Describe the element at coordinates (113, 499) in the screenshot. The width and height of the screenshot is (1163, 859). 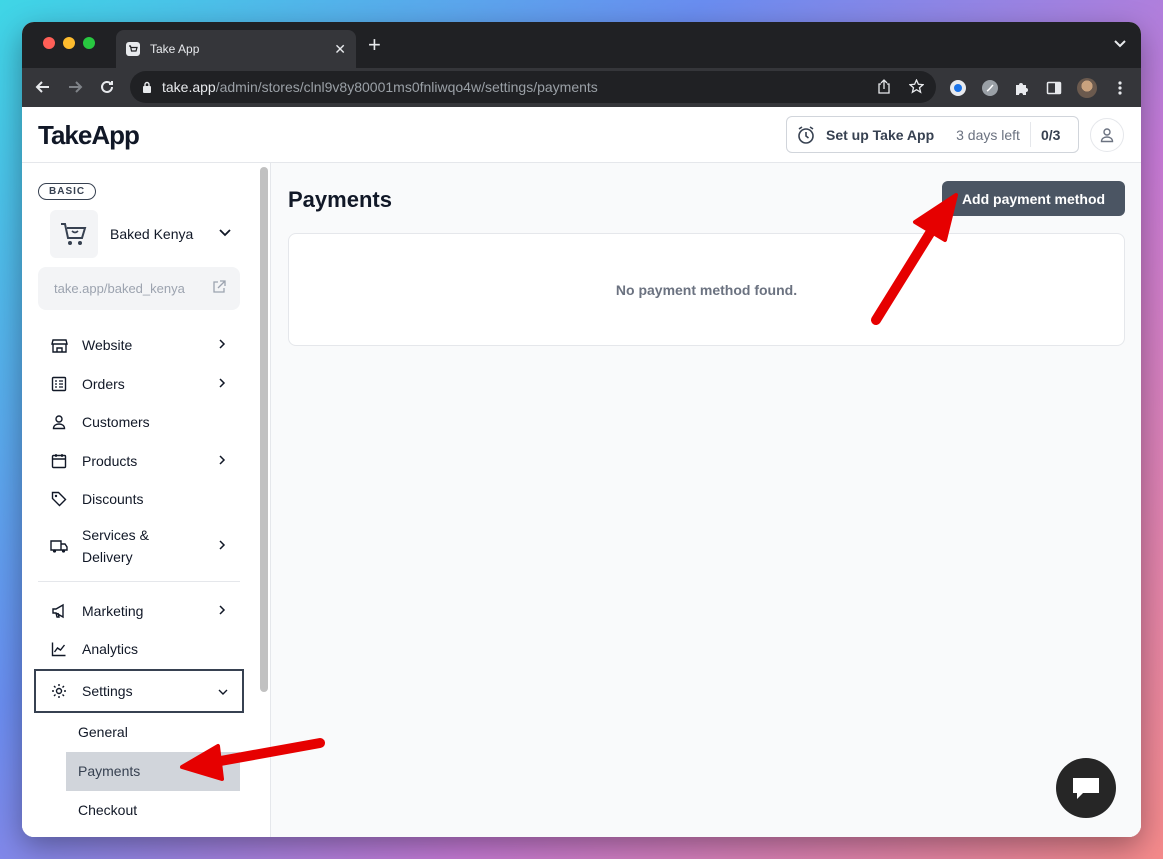
I see `sidebar-item-label: Discounts` at that location.